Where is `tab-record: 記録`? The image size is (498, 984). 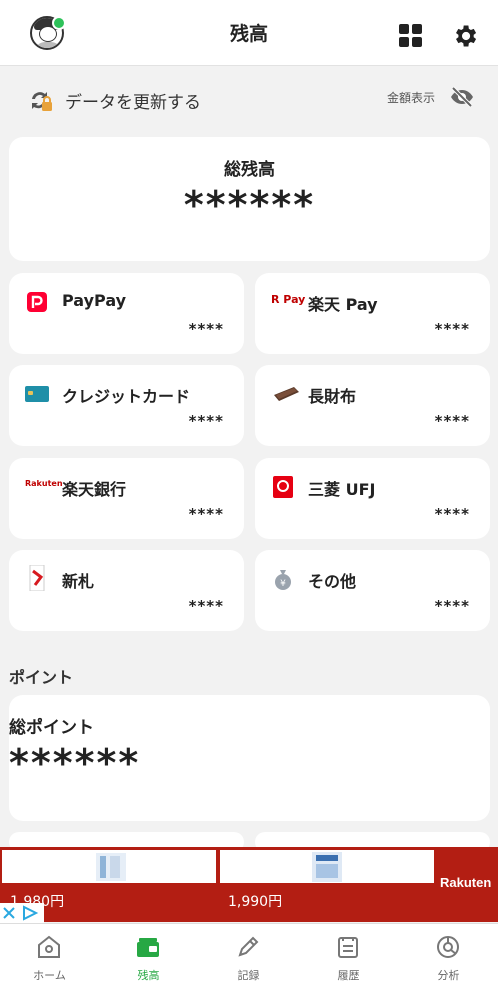 tab-record: 記録 is located at coordinates (248, 954).